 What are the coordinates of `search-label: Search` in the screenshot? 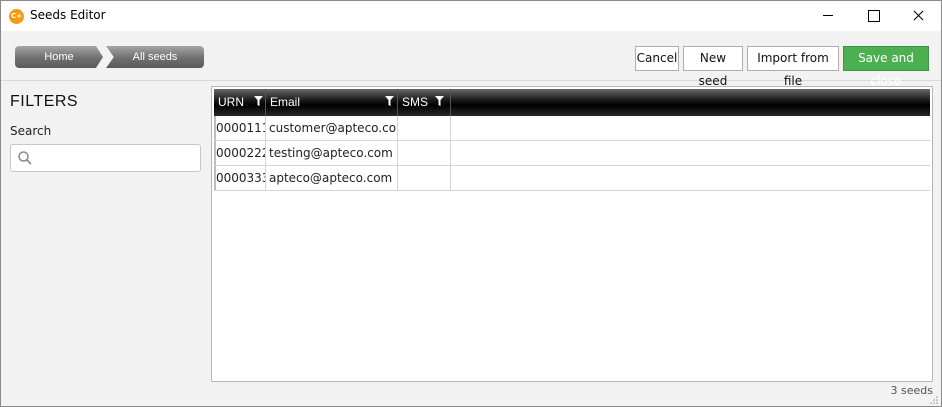 It's located at (31, 131).